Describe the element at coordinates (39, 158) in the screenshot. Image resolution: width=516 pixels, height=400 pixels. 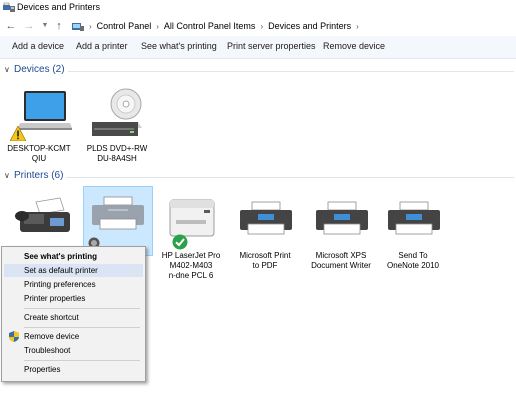
I see `device-name-line2: QIU` at that location.